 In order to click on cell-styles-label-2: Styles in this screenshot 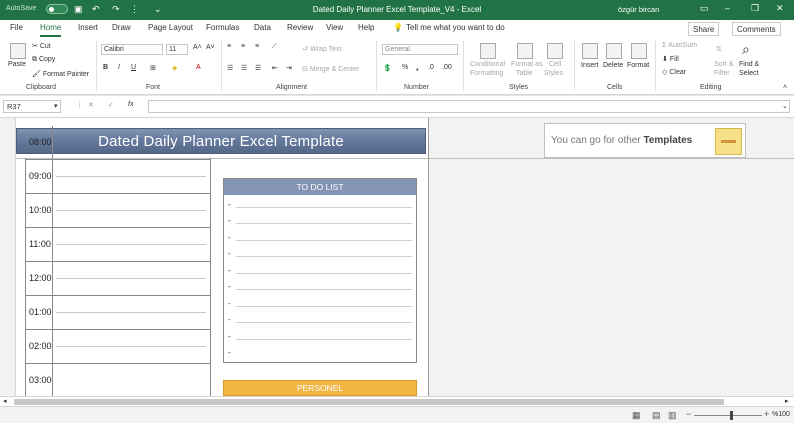, I will do `click(553, 73)`.